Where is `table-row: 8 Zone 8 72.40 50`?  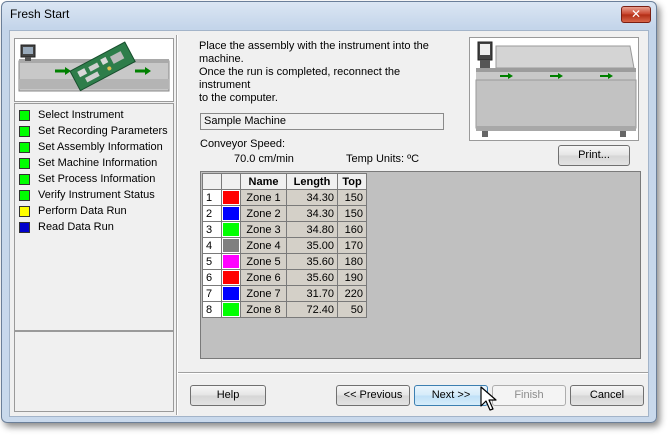
table-row: 8 Zone 8 72.40 50 is located at coordinates (284, 309).